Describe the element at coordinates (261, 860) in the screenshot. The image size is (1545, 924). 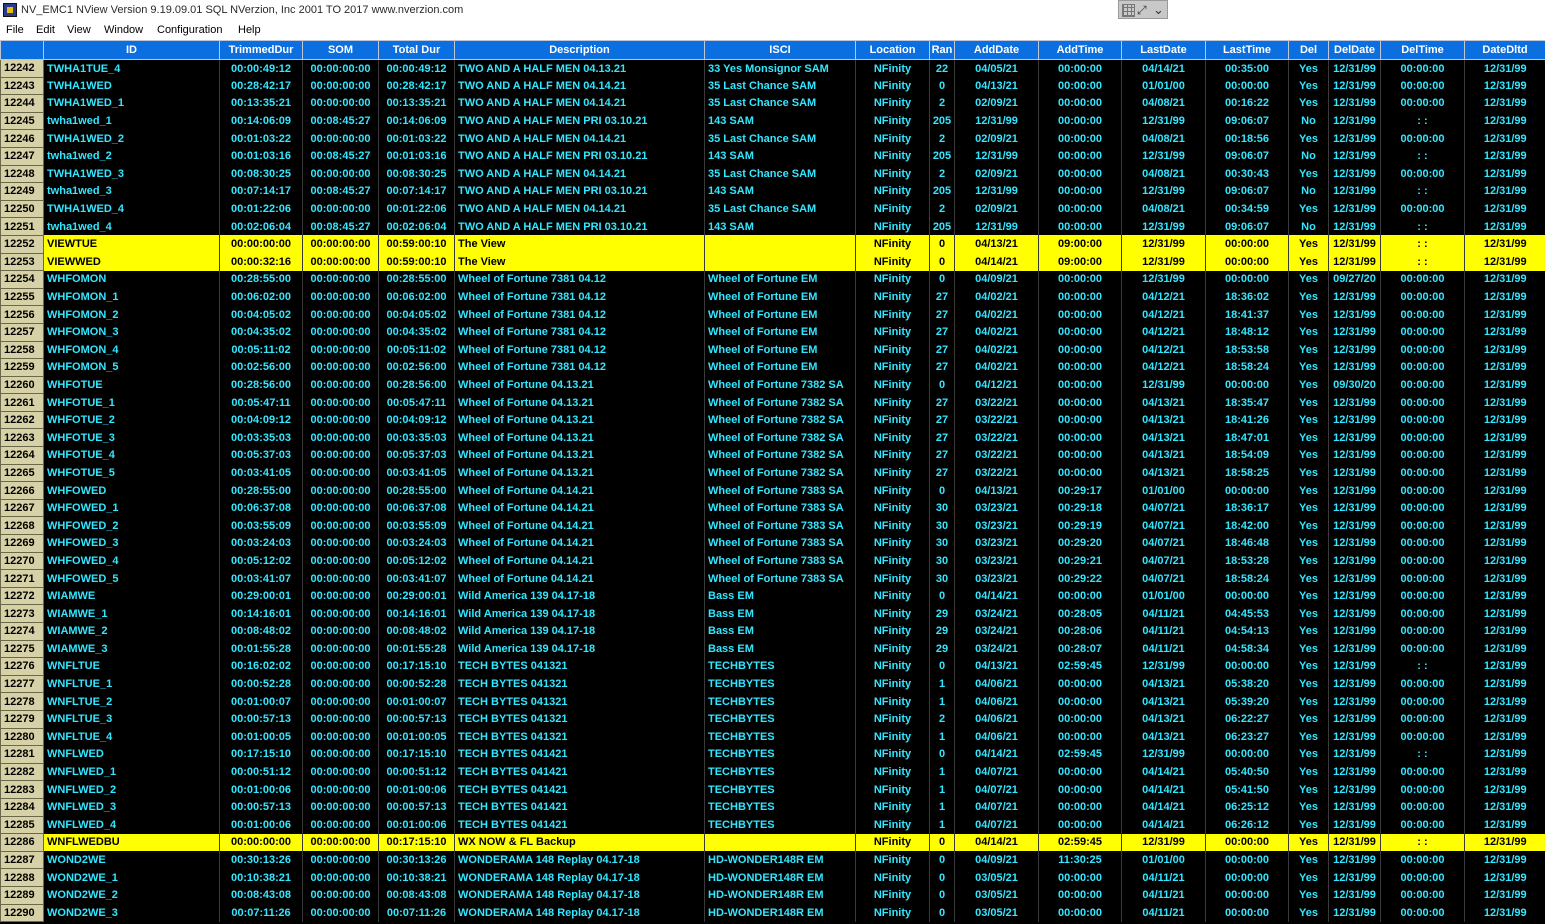
I see `cell-trimmeddur: 00:30:13:26` at that location.